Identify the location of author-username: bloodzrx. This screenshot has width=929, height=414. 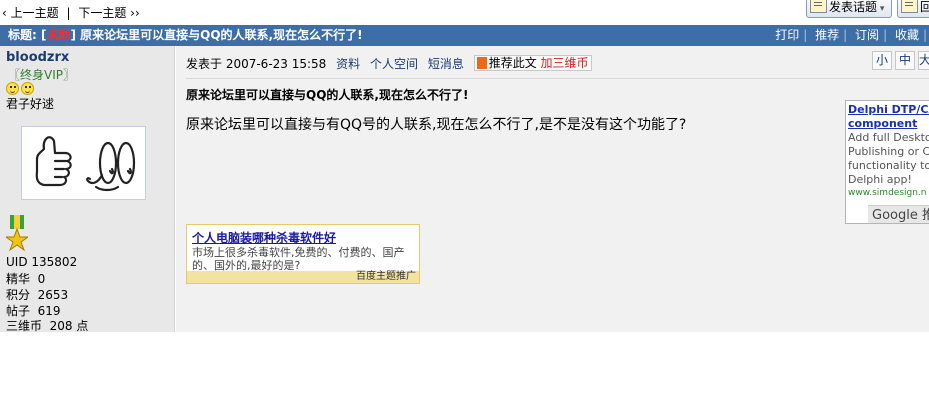
(37, 57).